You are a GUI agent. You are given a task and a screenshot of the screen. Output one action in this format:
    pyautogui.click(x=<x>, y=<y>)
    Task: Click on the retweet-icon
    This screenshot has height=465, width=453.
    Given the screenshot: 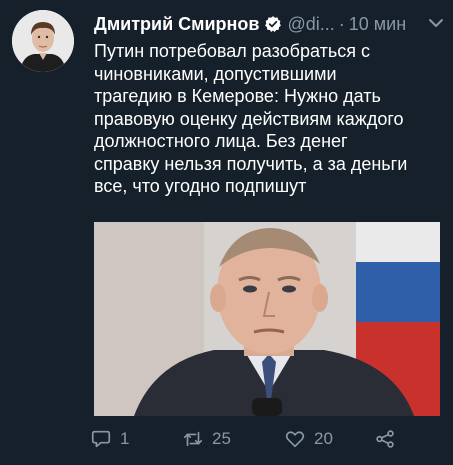 What is the action you would take?
    pyautogui.click(x=197, y=439)
    